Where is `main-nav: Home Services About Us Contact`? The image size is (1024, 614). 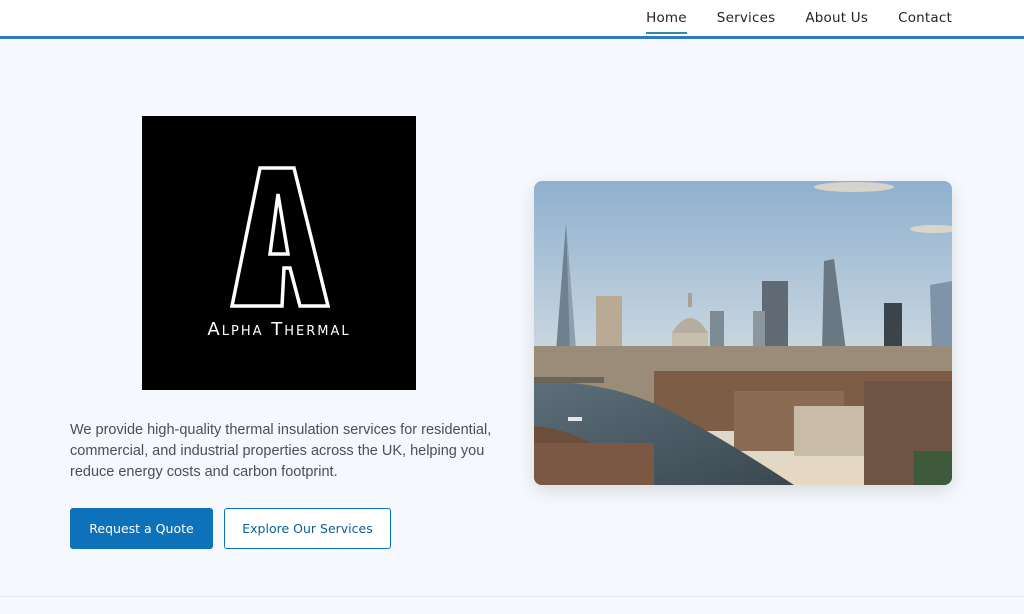 main-nav: Home Services About Us Contact is located at coordinates (799, 18).